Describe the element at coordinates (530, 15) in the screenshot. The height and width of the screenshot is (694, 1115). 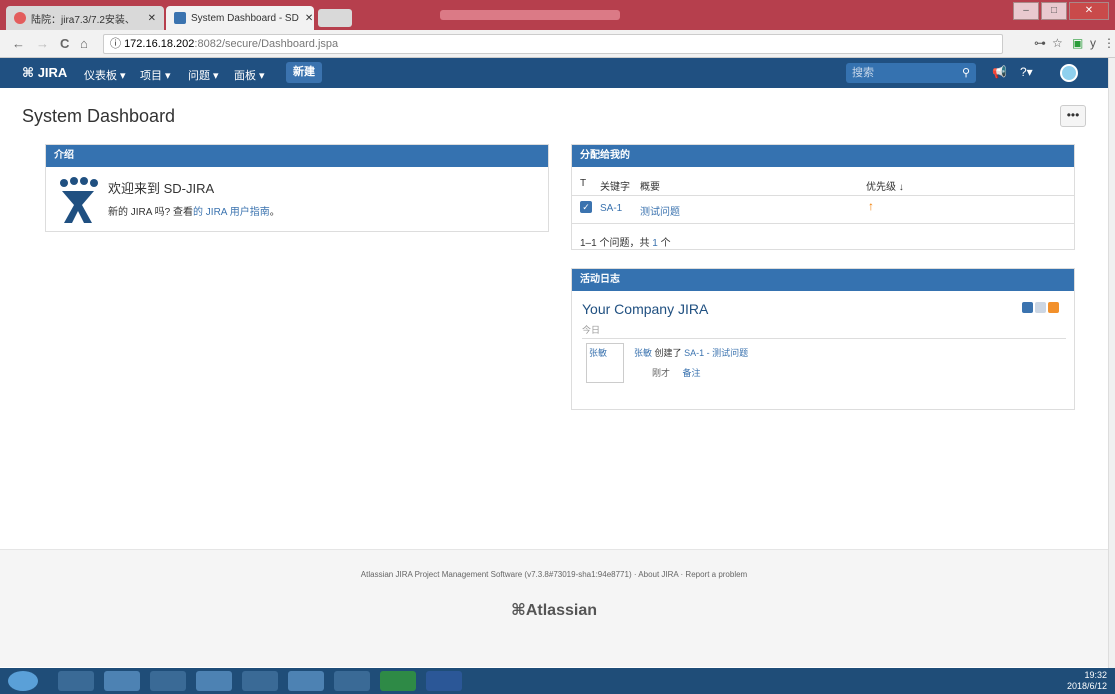
I see `blurred-window-title` at that location.